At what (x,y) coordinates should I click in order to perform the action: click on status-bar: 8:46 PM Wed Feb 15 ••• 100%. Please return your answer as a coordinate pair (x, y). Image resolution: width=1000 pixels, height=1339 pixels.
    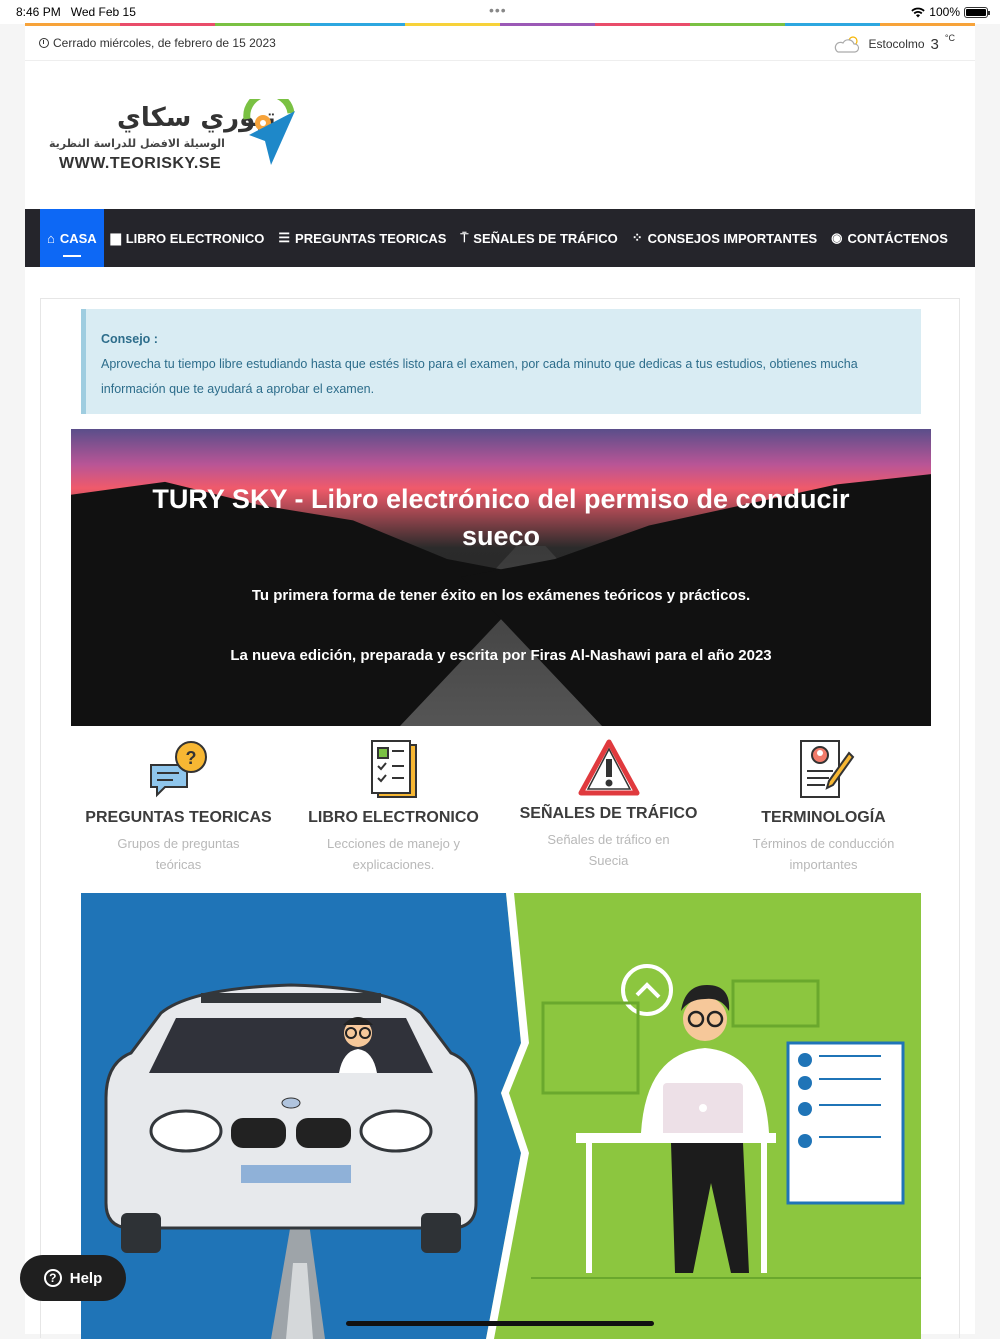
    Looking at the image, I should click on (500, 12).